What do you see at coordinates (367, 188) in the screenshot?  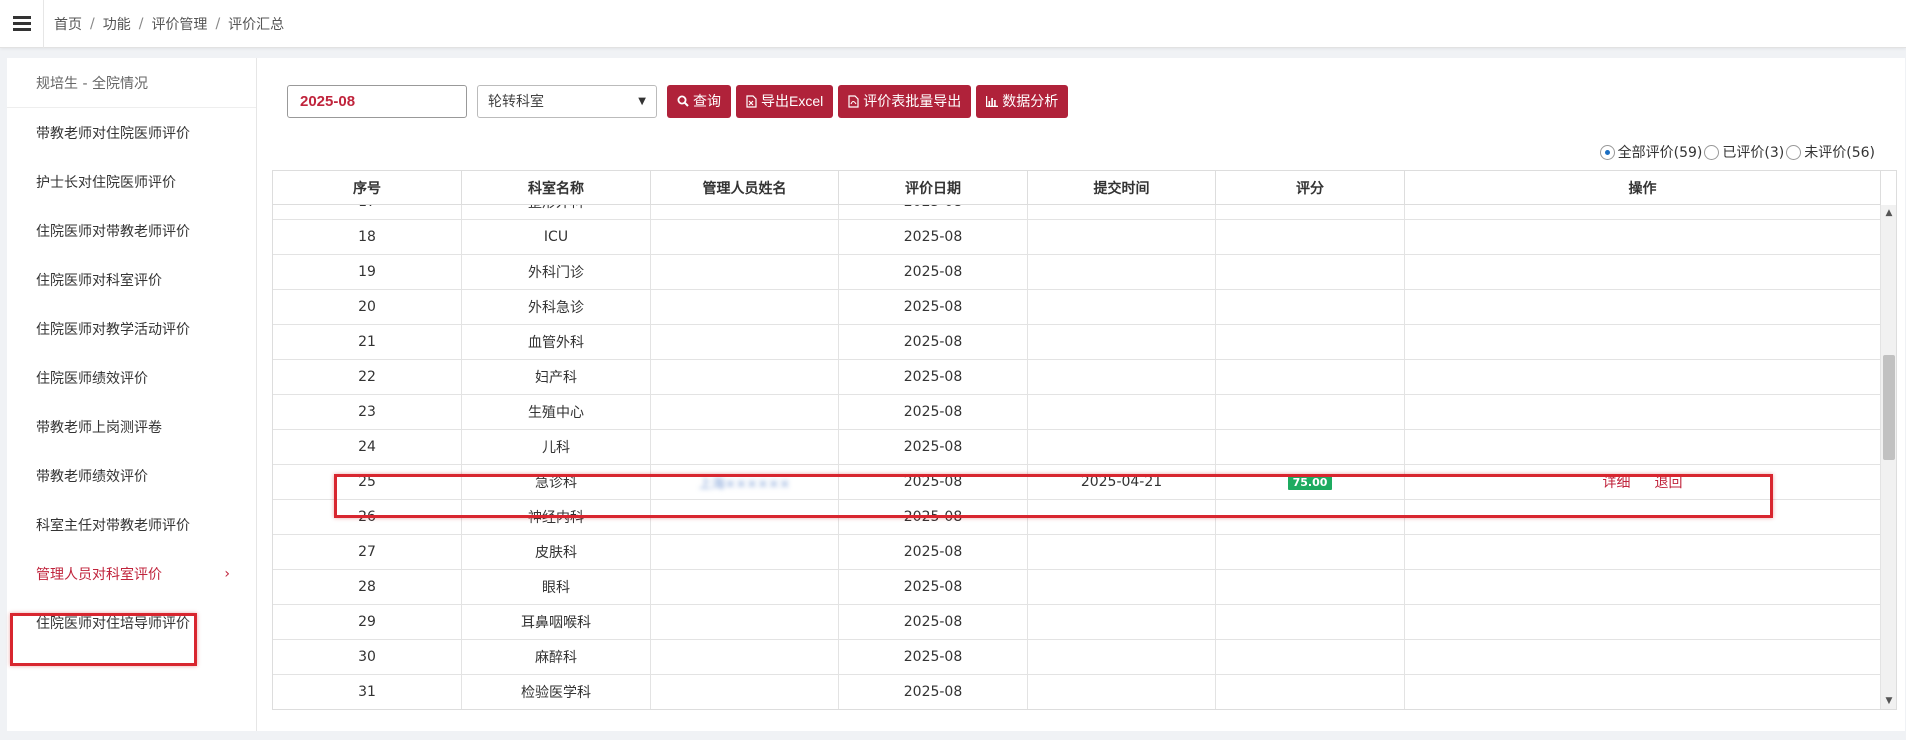 I see `column-header: 序号` at bounding box center [367, 188].